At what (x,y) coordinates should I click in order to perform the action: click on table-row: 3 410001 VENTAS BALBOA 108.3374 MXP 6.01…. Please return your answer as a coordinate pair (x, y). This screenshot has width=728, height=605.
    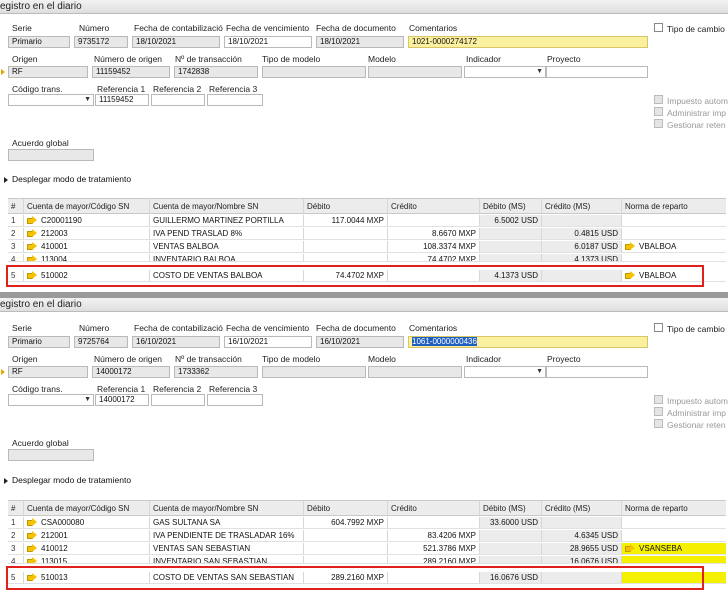
    Looking at the image, I should click on (367, 247).